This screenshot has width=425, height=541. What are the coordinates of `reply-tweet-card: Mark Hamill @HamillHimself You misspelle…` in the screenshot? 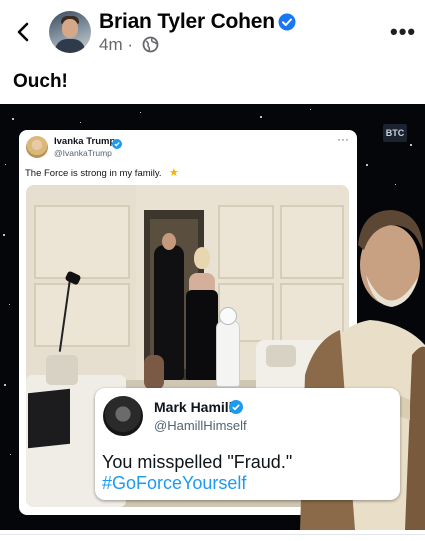 It's located at (247, 444).